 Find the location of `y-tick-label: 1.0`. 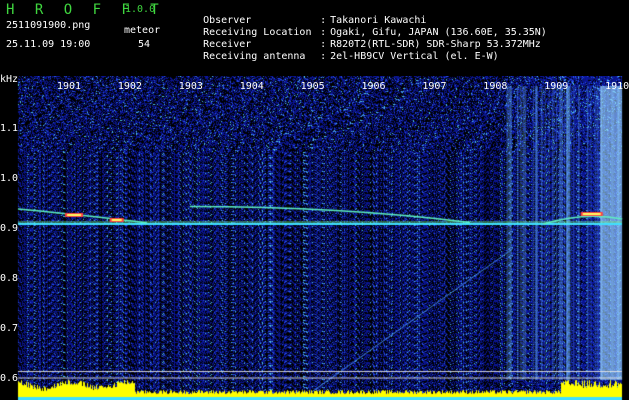

y-tick-label: 1.0 is located at coordinates (9, 178).